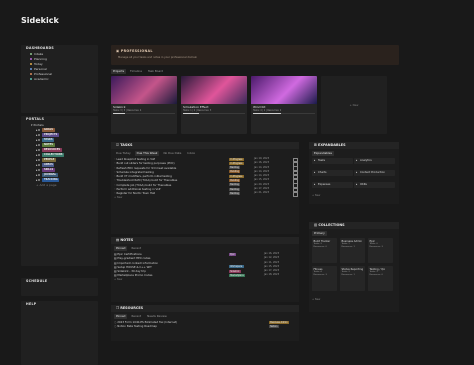  I want to click on sidebar-item-label: Intake, so click(39, 54).